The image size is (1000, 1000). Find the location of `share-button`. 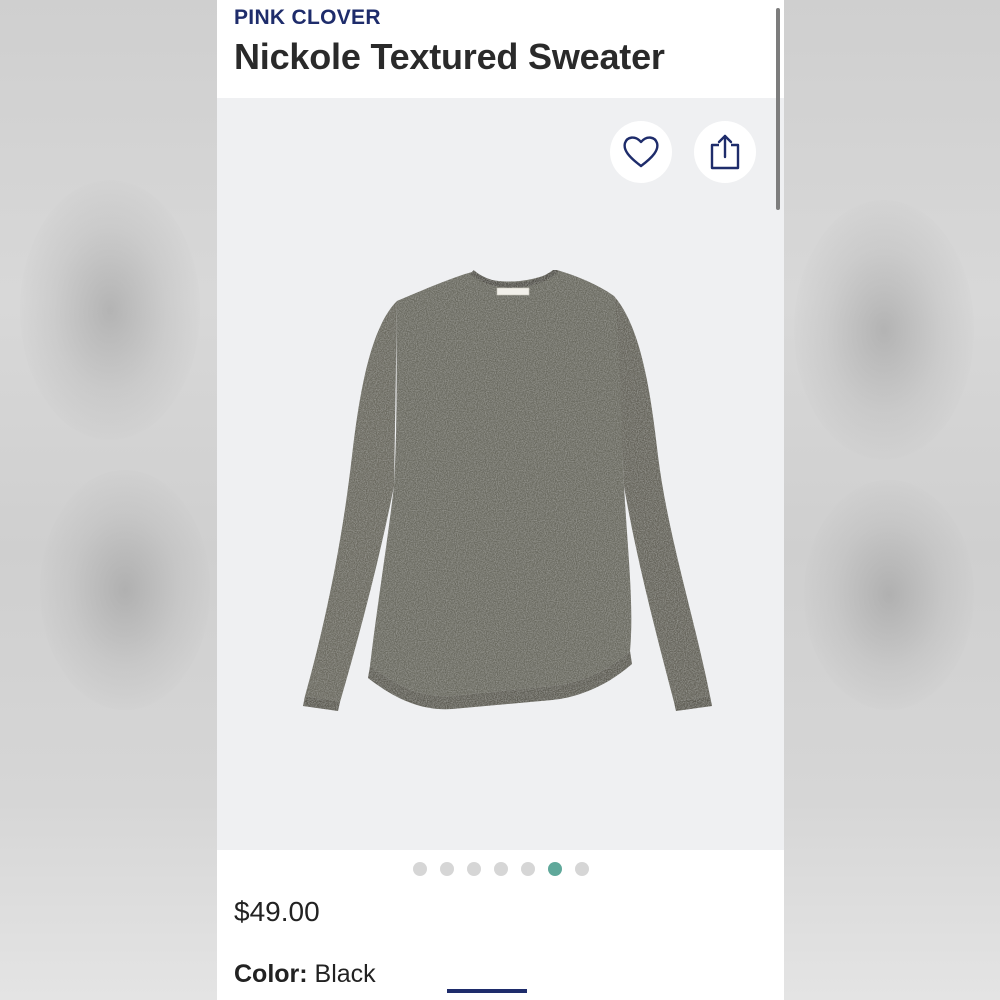

share-button is located at coordinates (725, 152).